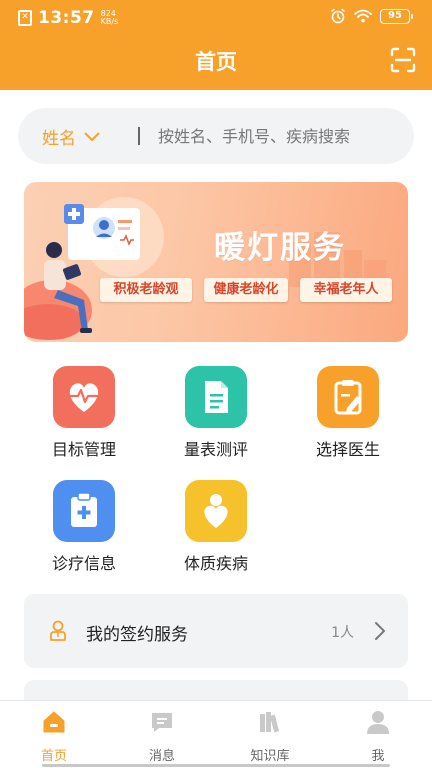 The image size is (432, 768). What do you see at coordinates (83, 449) in the screenshot?
I see `function-label: 目标管理` at bounding box center [83, 449].